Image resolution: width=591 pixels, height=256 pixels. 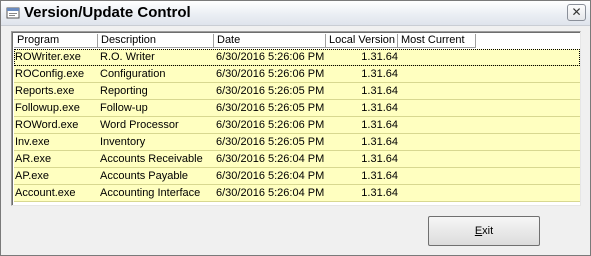 I want to click on cell-description: Accounts Receivable, so click(x=151, y=159).